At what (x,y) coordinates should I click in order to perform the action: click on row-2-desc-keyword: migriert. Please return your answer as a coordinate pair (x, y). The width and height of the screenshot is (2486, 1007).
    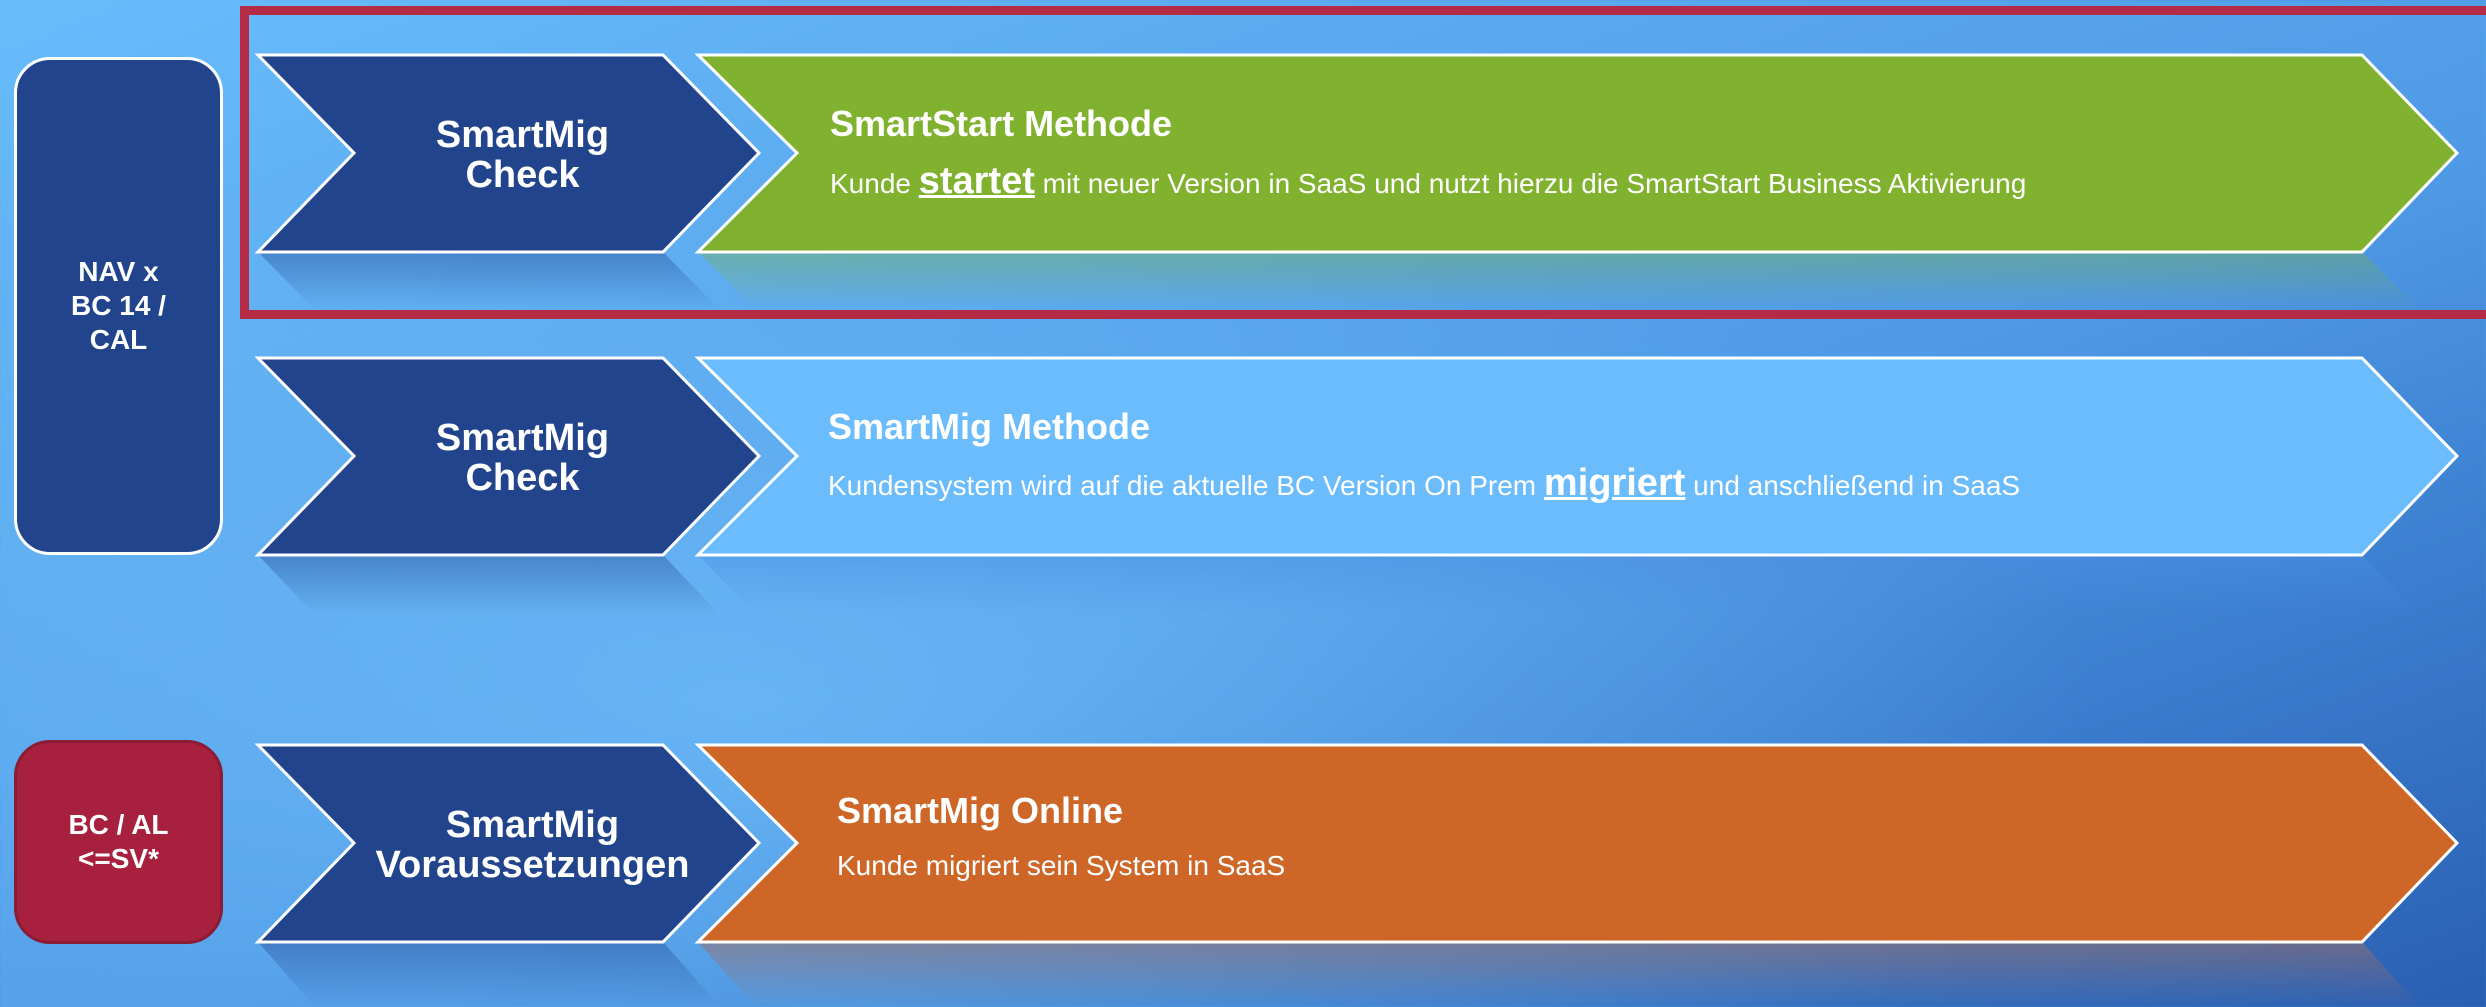
    Looking at the image, I should click on (1614, 483).